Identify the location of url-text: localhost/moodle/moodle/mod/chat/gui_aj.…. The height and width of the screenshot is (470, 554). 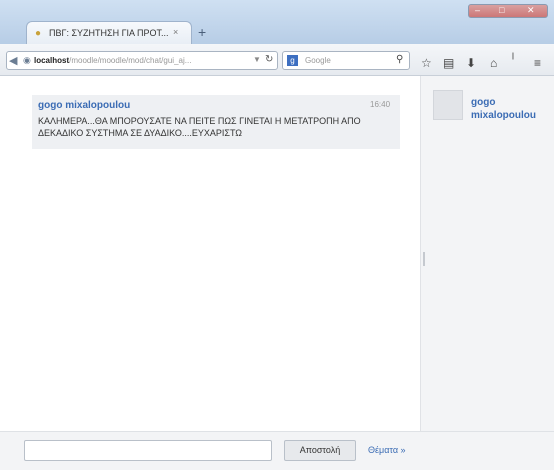
(112, 60).